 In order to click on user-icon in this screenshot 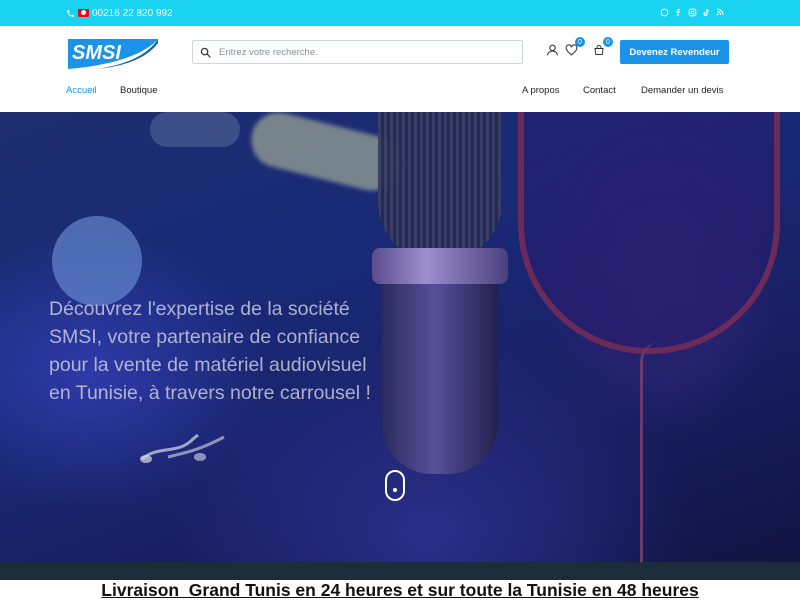, I will do `click(552, 50)`.